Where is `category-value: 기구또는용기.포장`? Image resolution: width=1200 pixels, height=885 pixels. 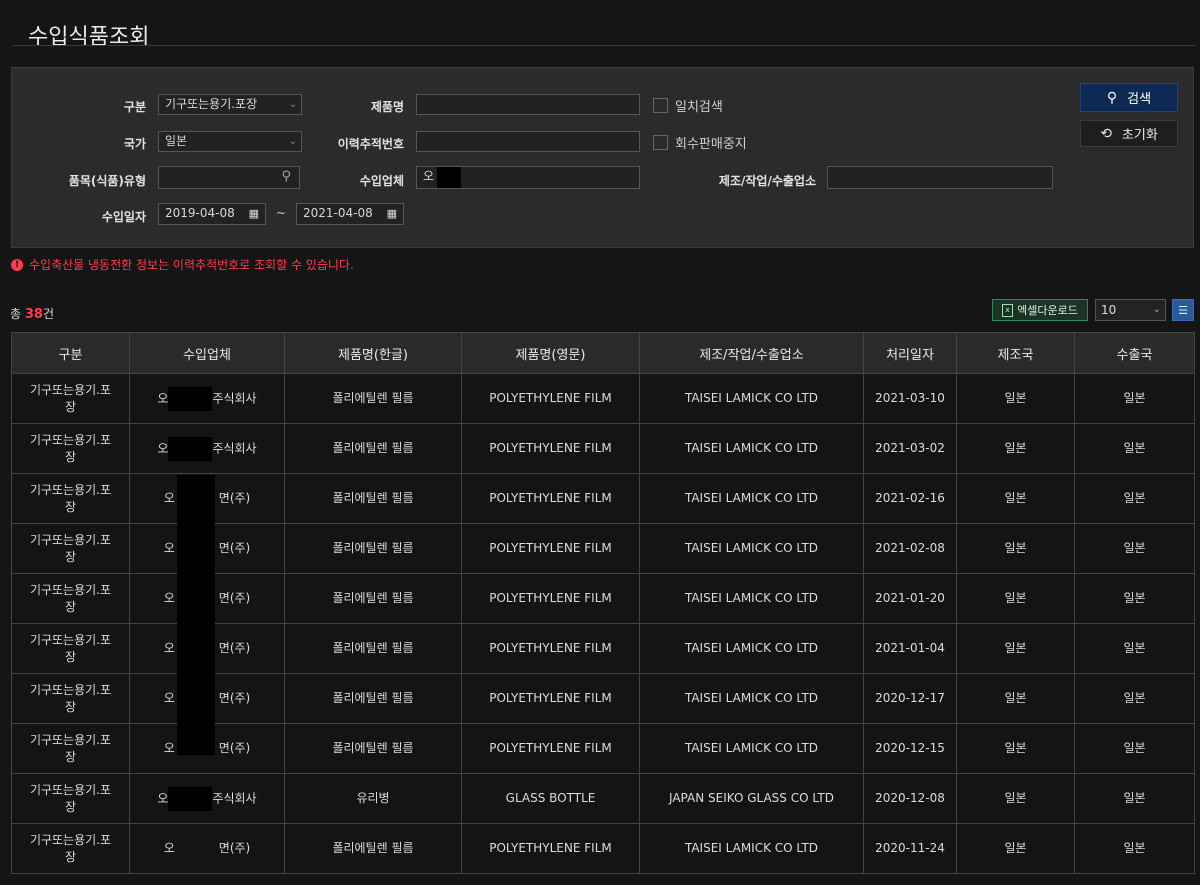
category-value: 기구또는용기.포장 is located at coordinates (211, 104).